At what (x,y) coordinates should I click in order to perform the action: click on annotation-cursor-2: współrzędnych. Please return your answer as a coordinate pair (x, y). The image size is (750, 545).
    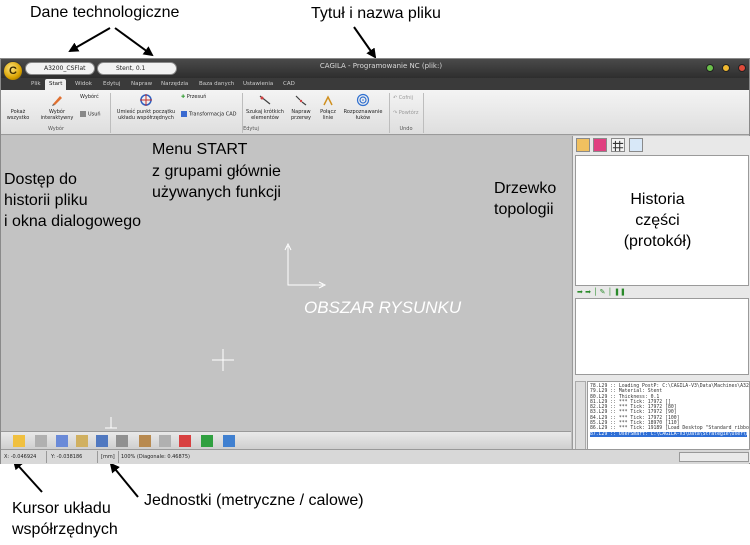
    Looking at the image, I should click on (65, 529).